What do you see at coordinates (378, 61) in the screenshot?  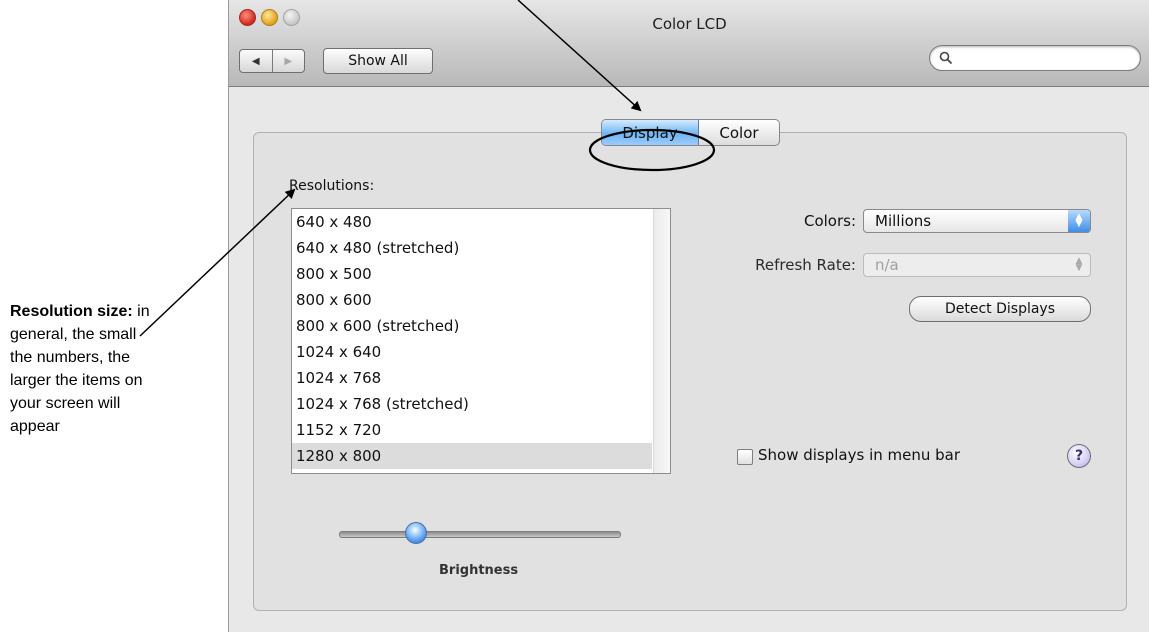 I see `show-all-button: Show All` at bounding box center [378, 61].